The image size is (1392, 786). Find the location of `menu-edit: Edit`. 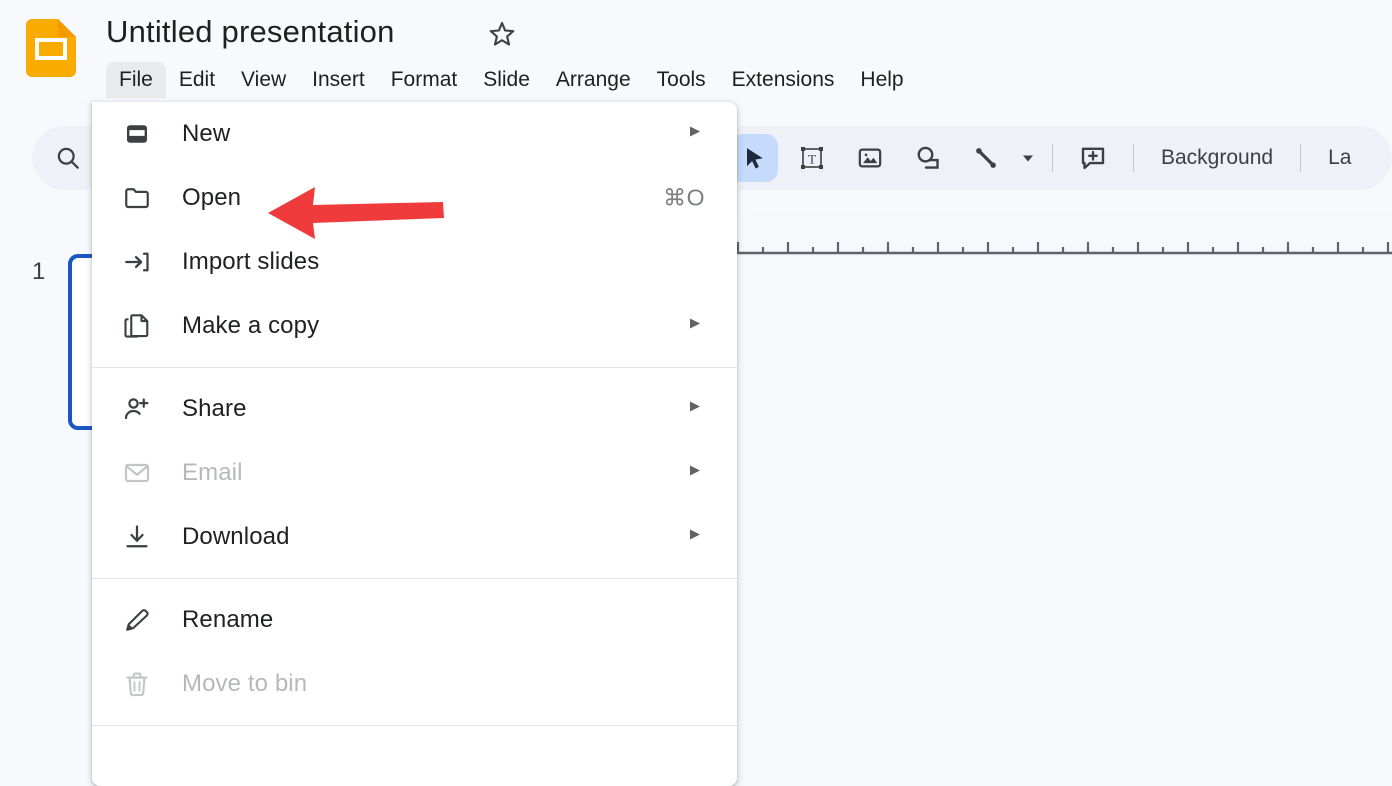

menu-edit: Edit is located at coordinates (197, 80).